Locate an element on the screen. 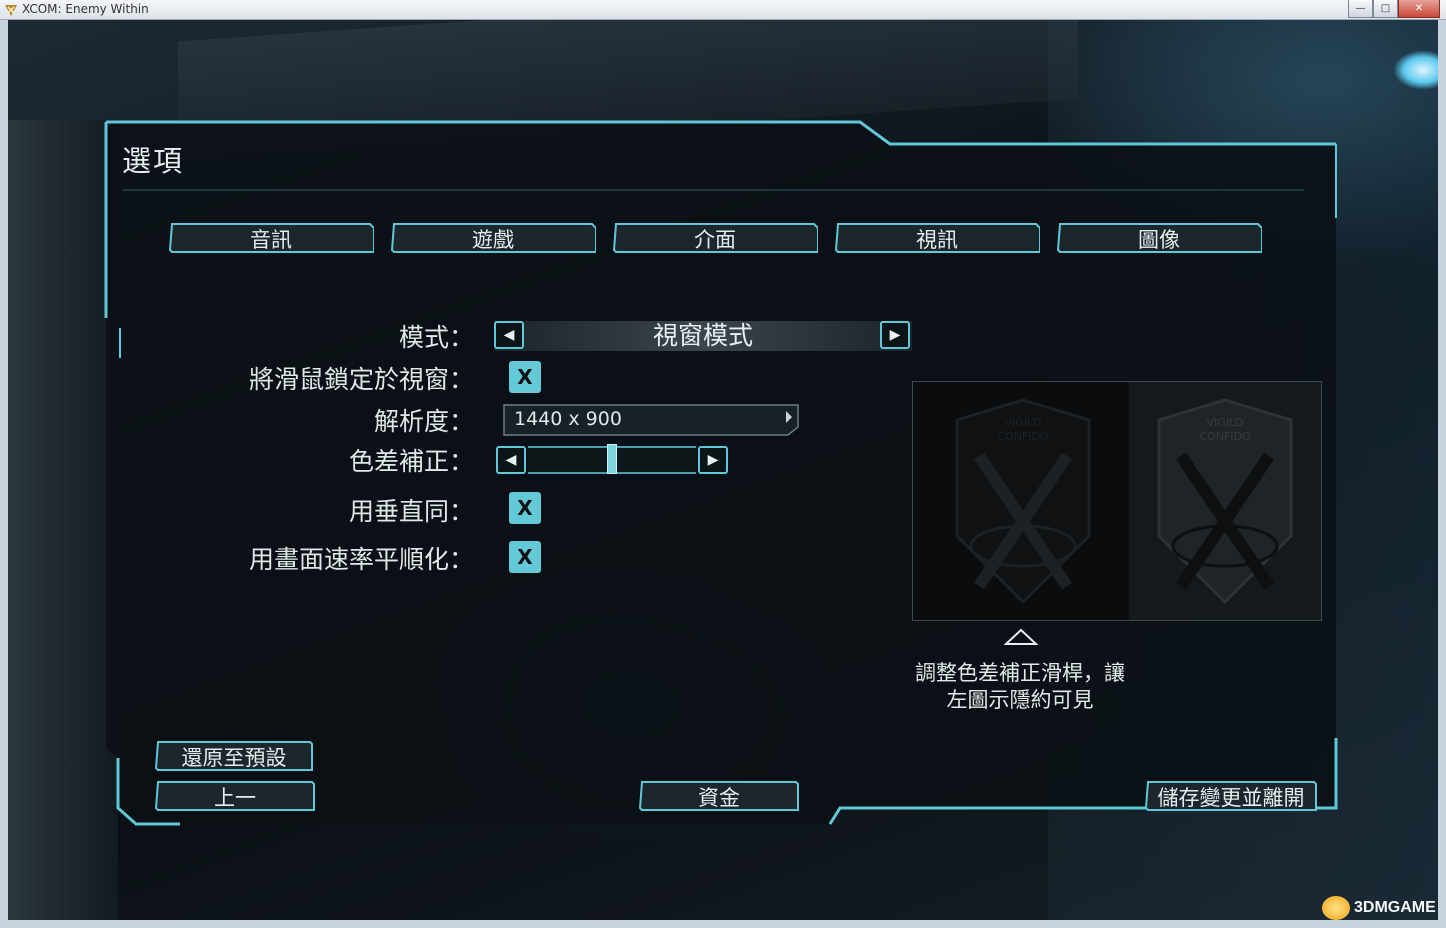 The image size is (1446, 928). save-exit-label: 儲存變更並離開 is located at coordinates (1231, 798).